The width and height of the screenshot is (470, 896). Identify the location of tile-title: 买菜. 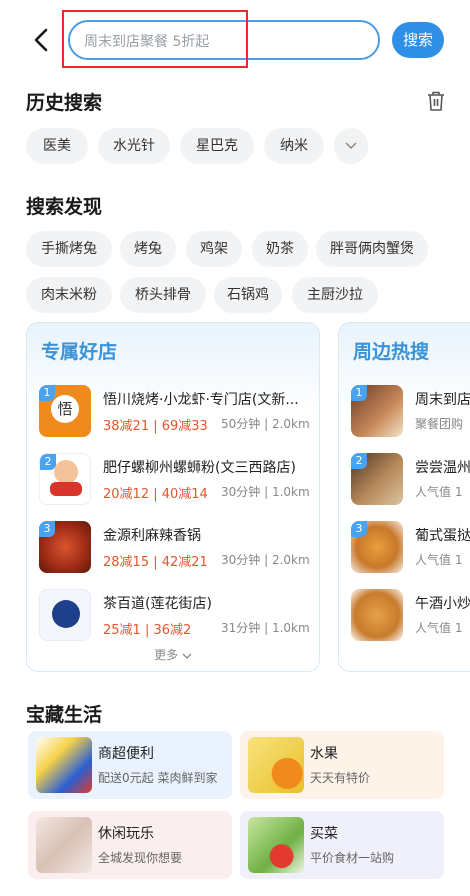
(324, 834).